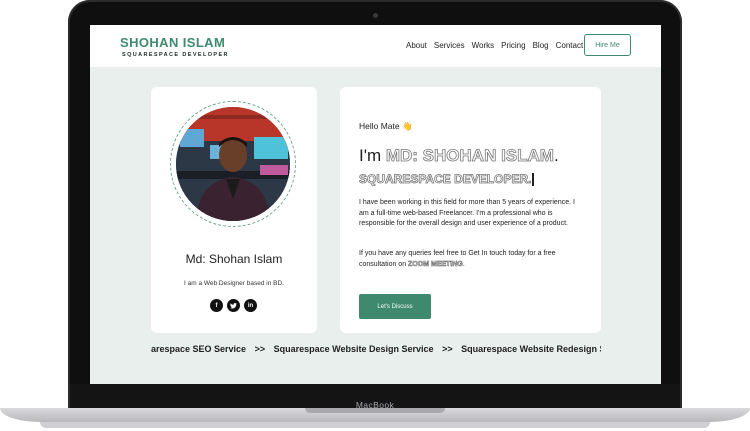  I want to click on logo-title: SHOHAN ISLAM, so click(173, 42).